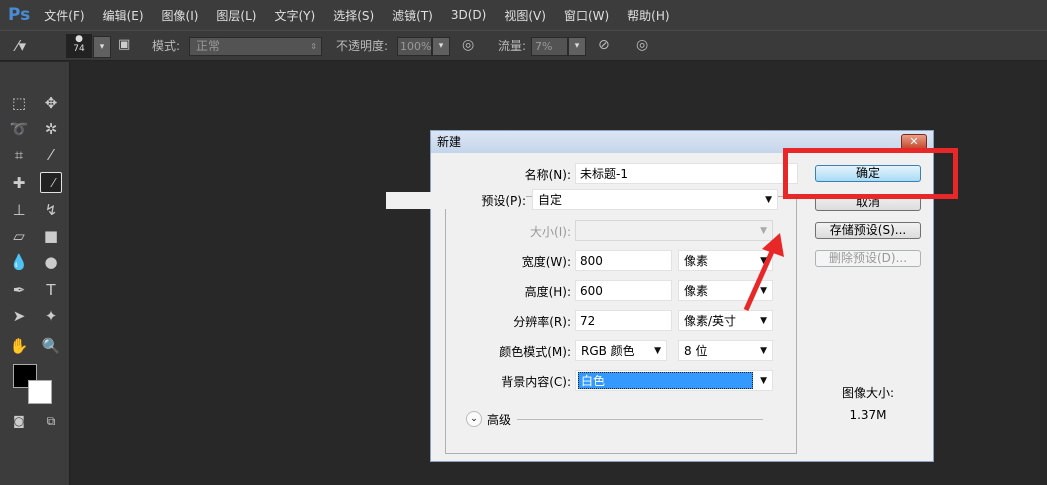 Image resolution: width=1047 pixels, height=485 pixels. What do you see at coordinates (353, 15) in the screenshot?
I see `menu-select: 选择(S)` at bounding box center [353, 15].